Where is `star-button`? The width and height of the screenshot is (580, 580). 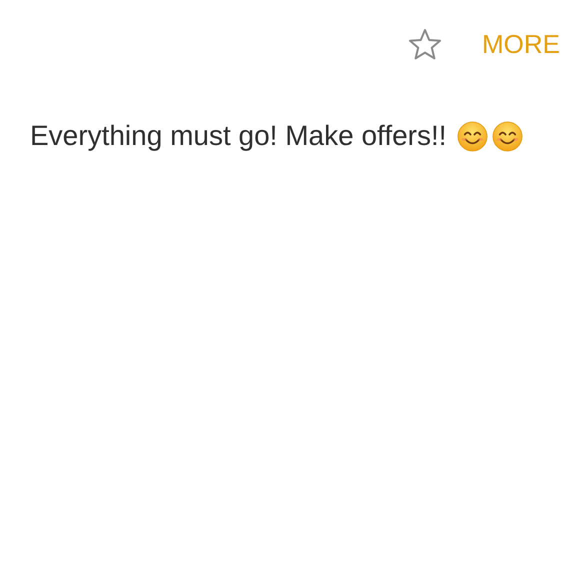
star-button is located at coordinates (425, 44).